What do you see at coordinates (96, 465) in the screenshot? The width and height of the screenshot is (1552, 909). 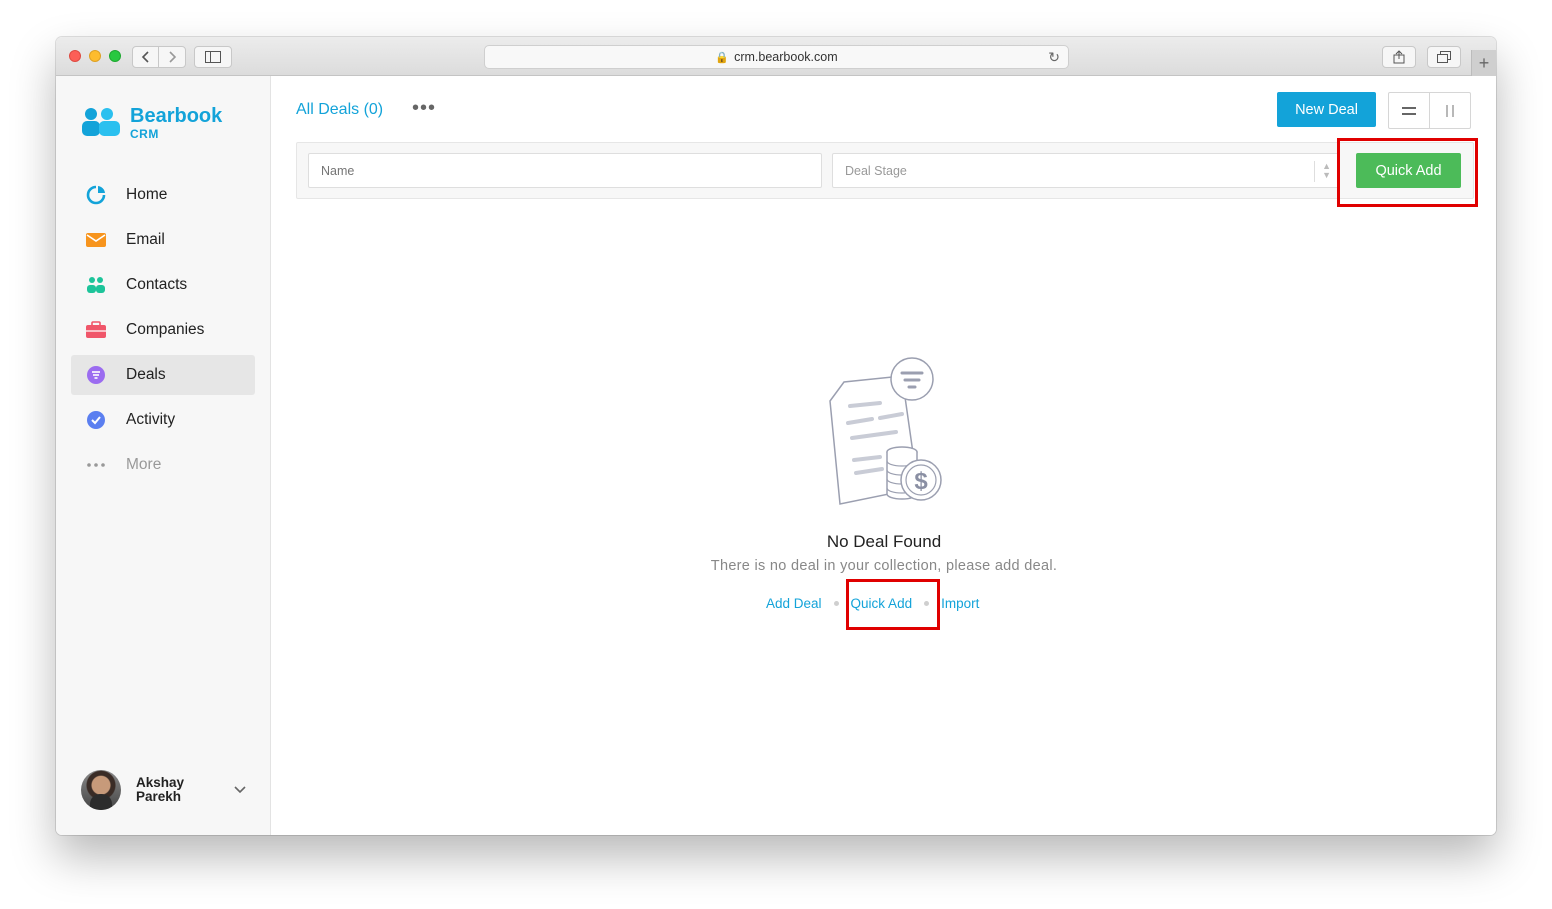 I see `more-dots-icon` at bounding box center [96, 465].